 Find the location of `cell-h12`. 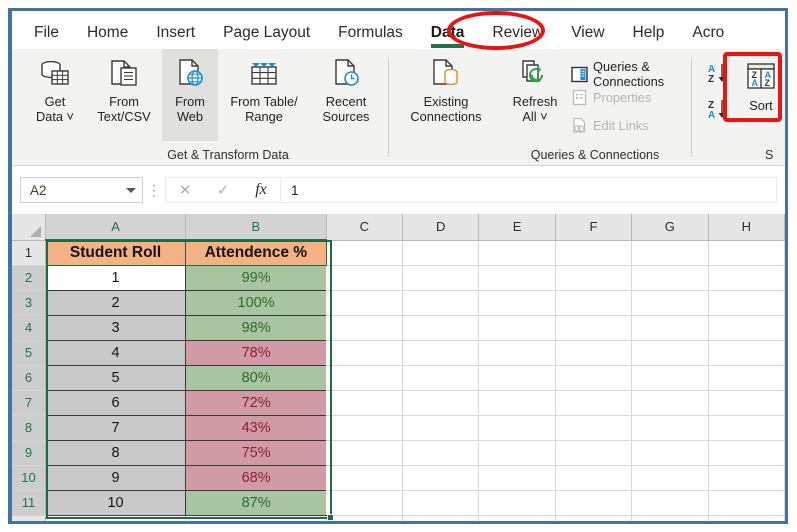

cell-h12 is located at coordinates (746, 518).